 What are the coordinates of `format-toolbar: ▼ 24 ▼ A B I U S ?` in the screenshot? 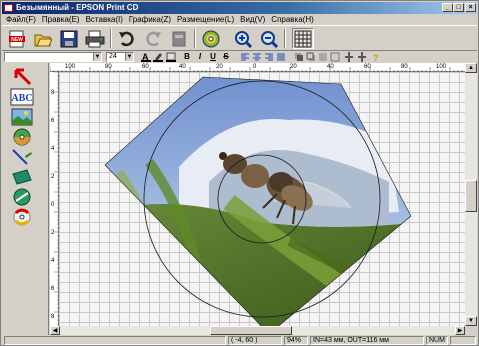 It's located at (239, 57).